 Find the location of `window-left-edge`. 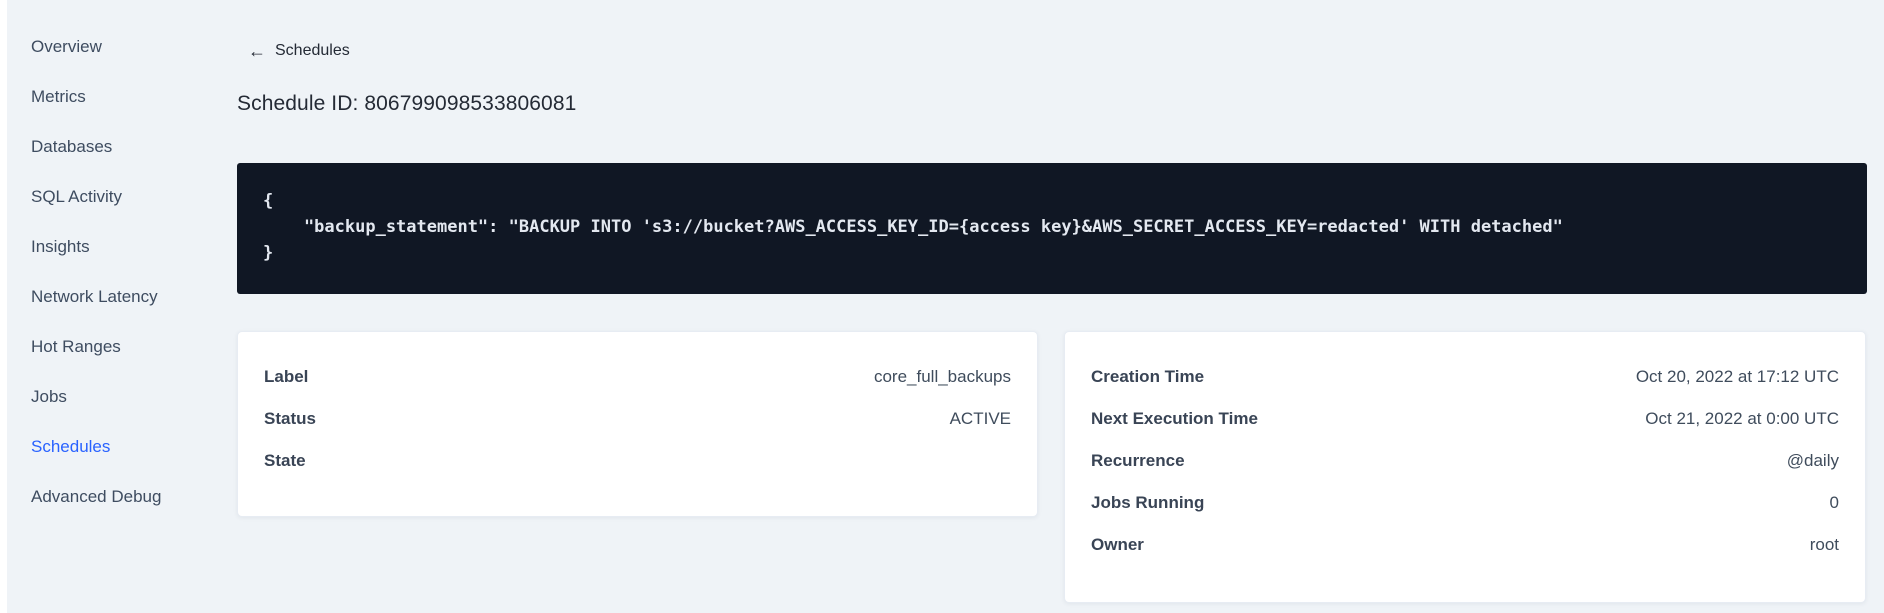

window-left-edge is located at coordinates (3, 306).